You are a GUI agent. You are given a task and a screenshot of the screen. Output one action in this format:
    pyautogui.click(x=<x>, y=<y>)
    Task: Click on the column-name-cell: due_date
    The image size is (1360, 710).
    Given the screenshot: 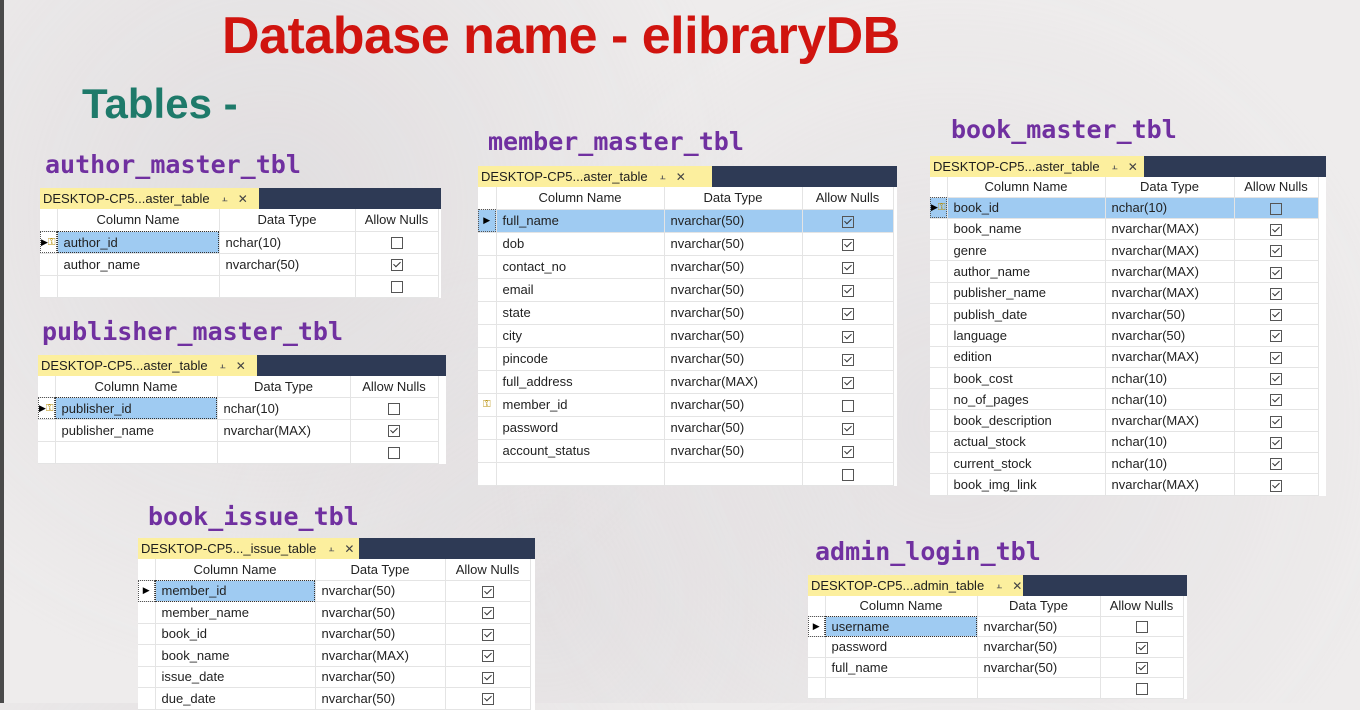 What is the action you would take?
    pyautogui.click(x=235, y=698)
    